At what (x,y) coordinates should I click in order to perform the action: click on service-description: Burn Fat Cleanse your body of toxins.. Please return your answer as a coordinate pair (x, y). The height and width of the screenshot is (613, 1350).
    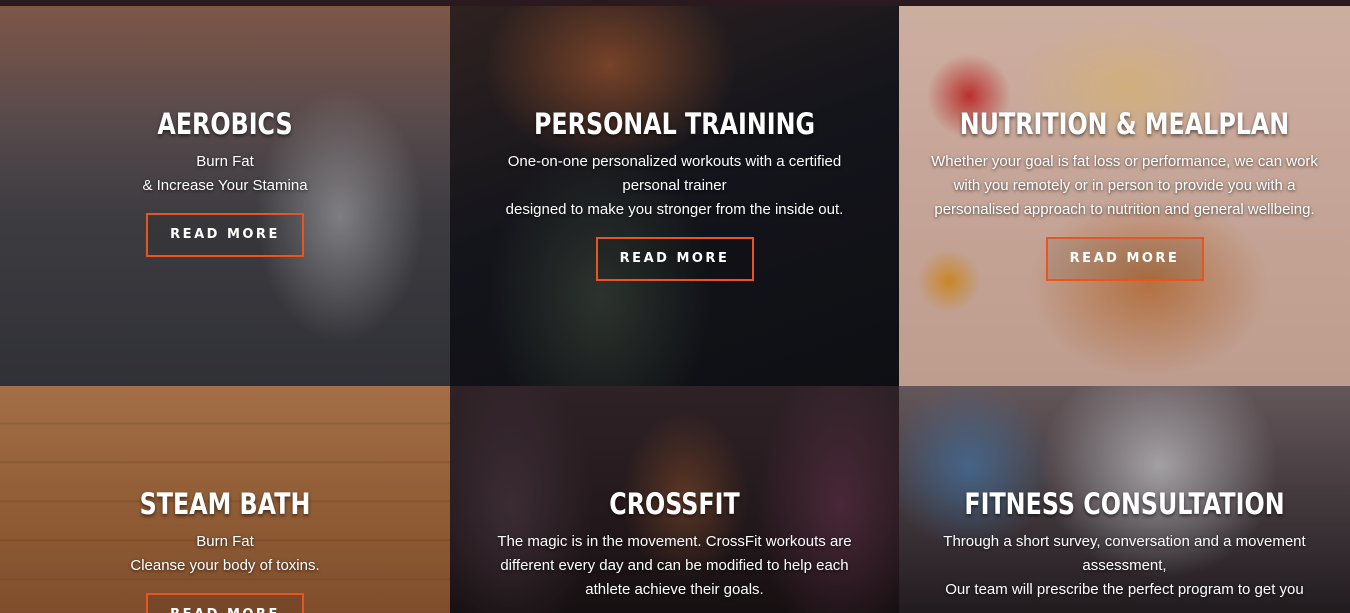
    Looking at the image, I should click on (225, 554).